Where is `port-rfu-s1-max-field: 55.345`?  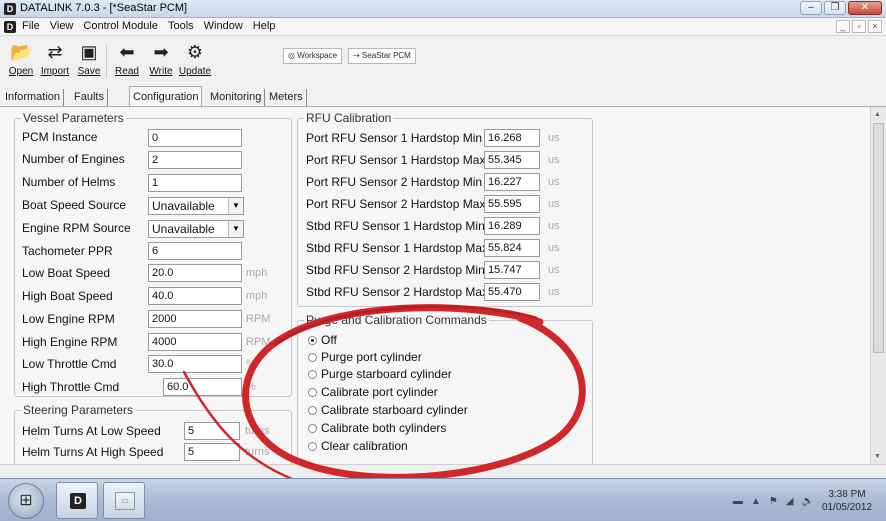 port-rfu-s1-max-field: 55.345 is located at coordinates (512, 160).